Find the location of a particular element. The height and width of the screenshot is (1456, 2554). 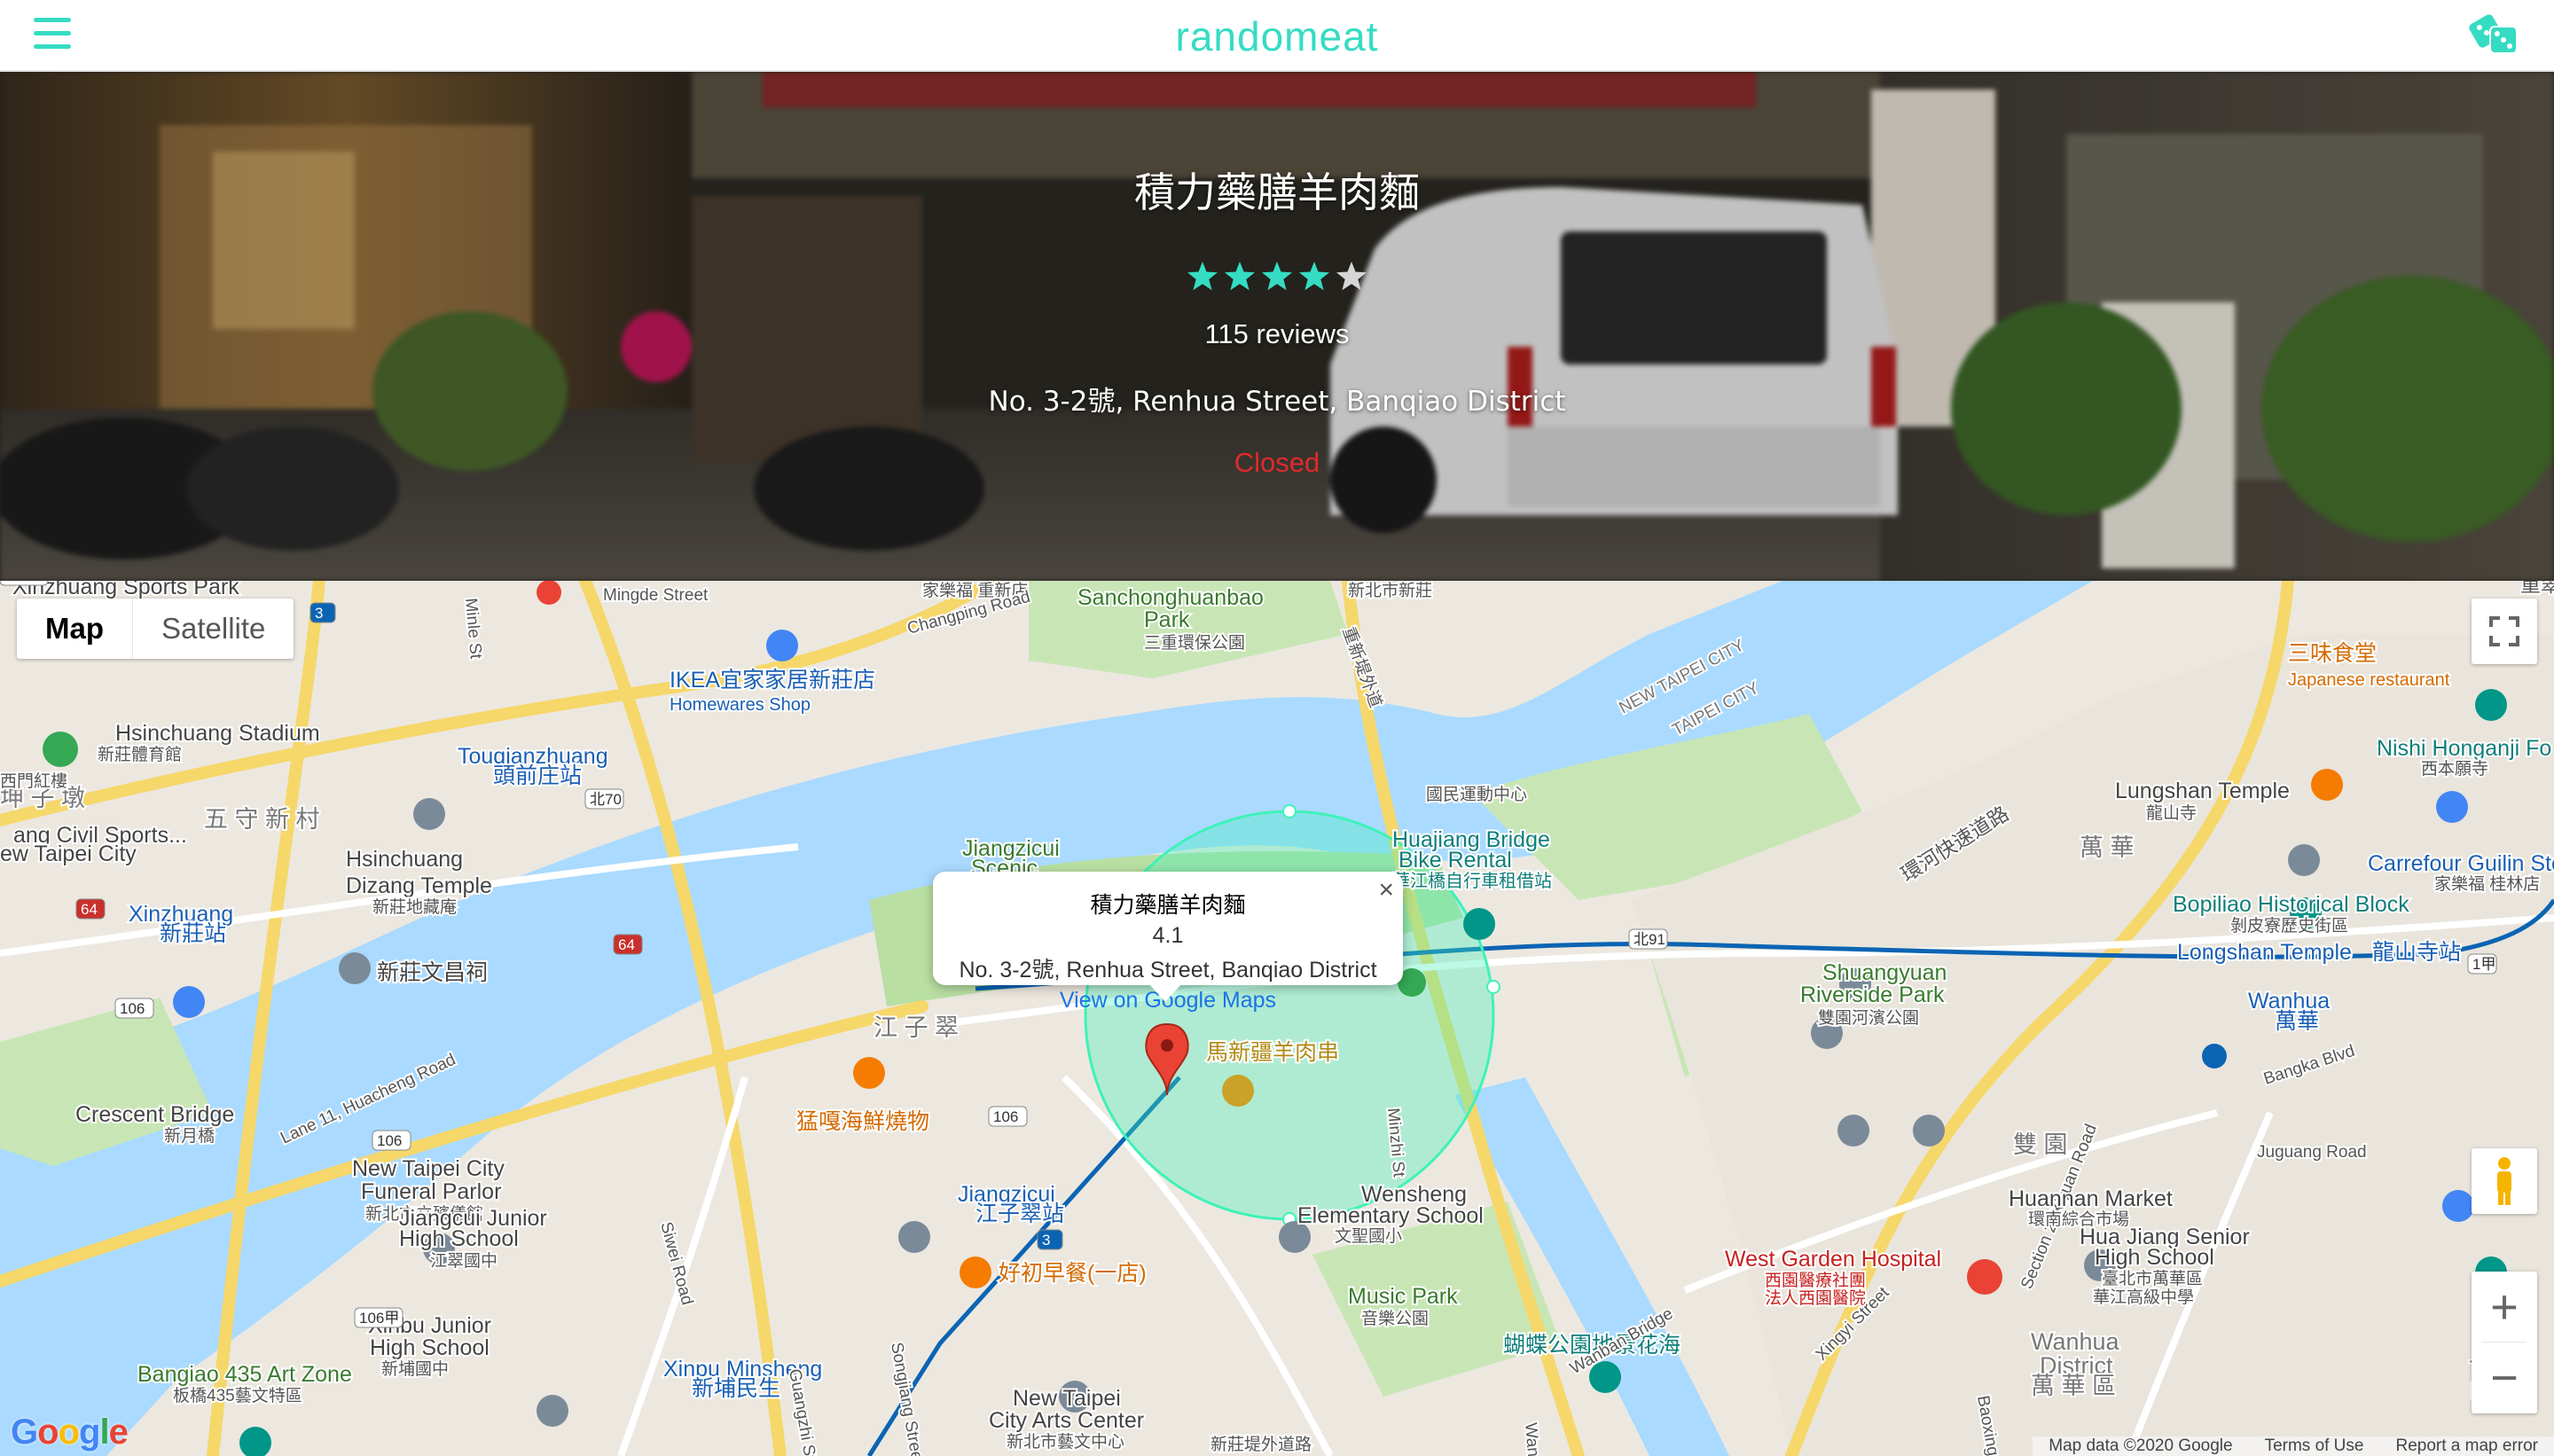

svg-text: ew Taipei City is located at coordinates (68, 854).